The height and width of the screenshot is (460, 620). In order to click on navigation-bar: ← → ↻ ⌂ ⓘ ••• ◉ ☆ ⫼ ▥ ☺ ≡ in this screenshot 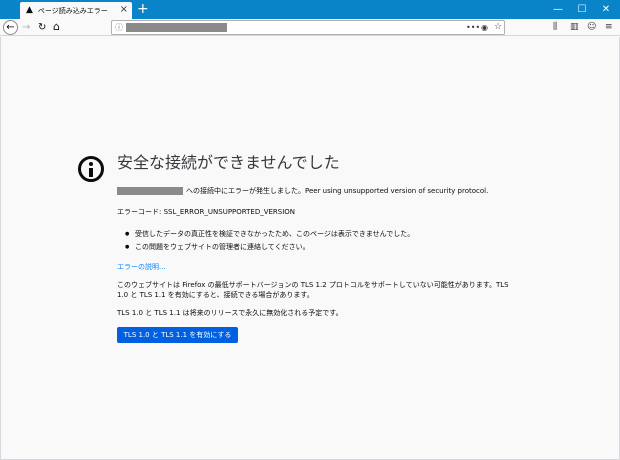, I will do `click(310, 27)`.